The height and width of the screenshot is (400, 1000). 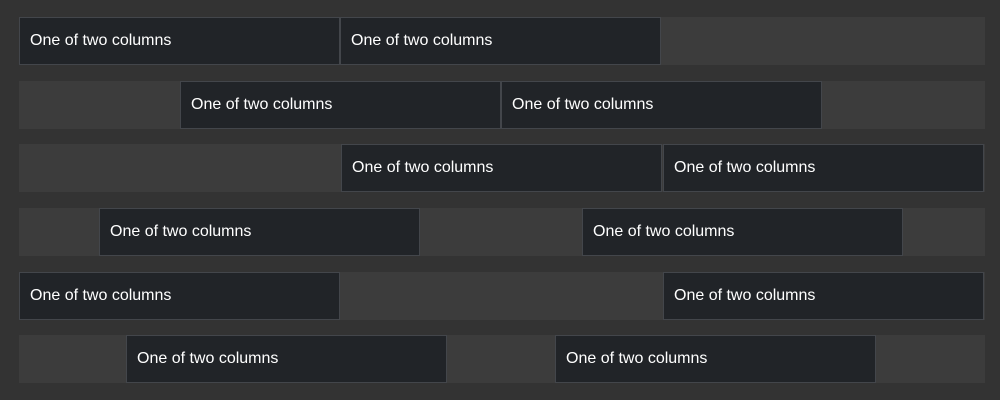 I want to click on grid-row-center-aligned: One of two columns One of two columns, so click(x=502, y=105).